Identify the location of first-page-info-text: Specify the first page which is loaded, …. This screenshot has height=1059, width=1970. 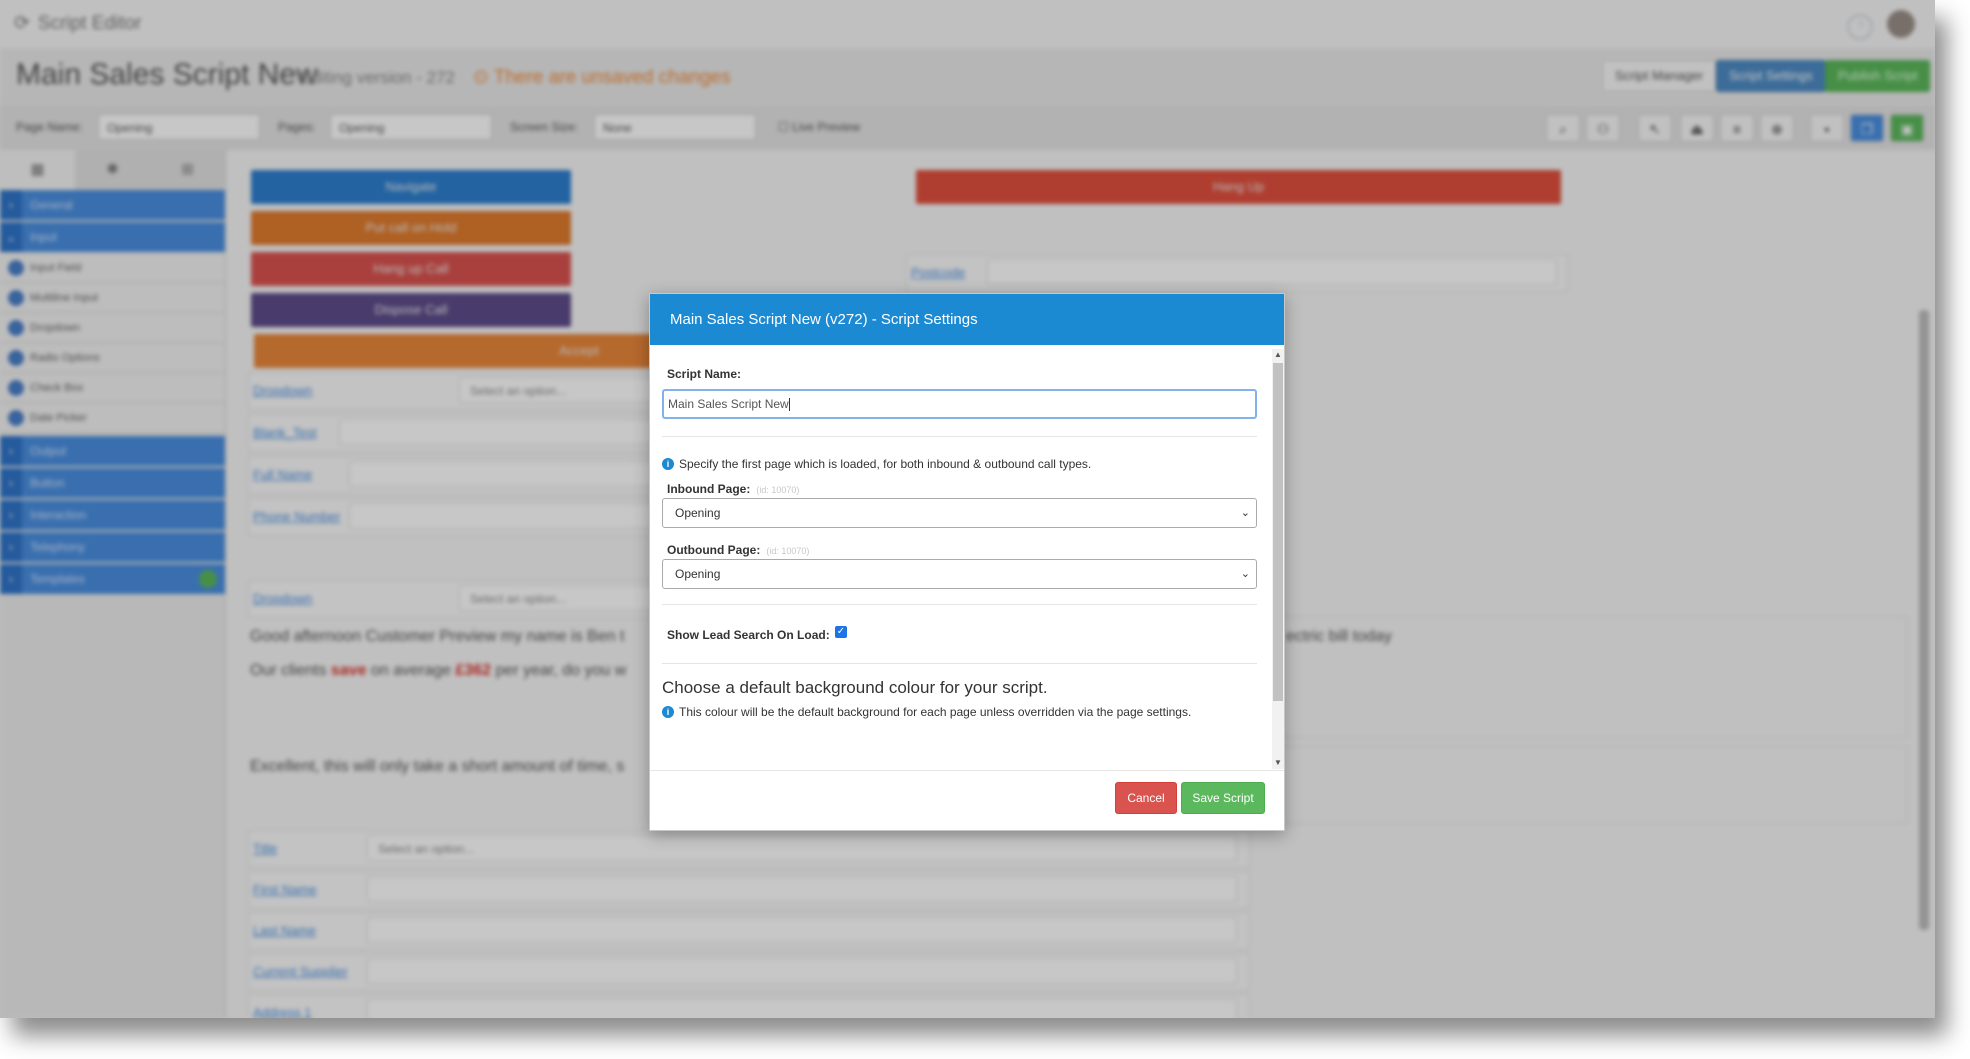
(885, 464).